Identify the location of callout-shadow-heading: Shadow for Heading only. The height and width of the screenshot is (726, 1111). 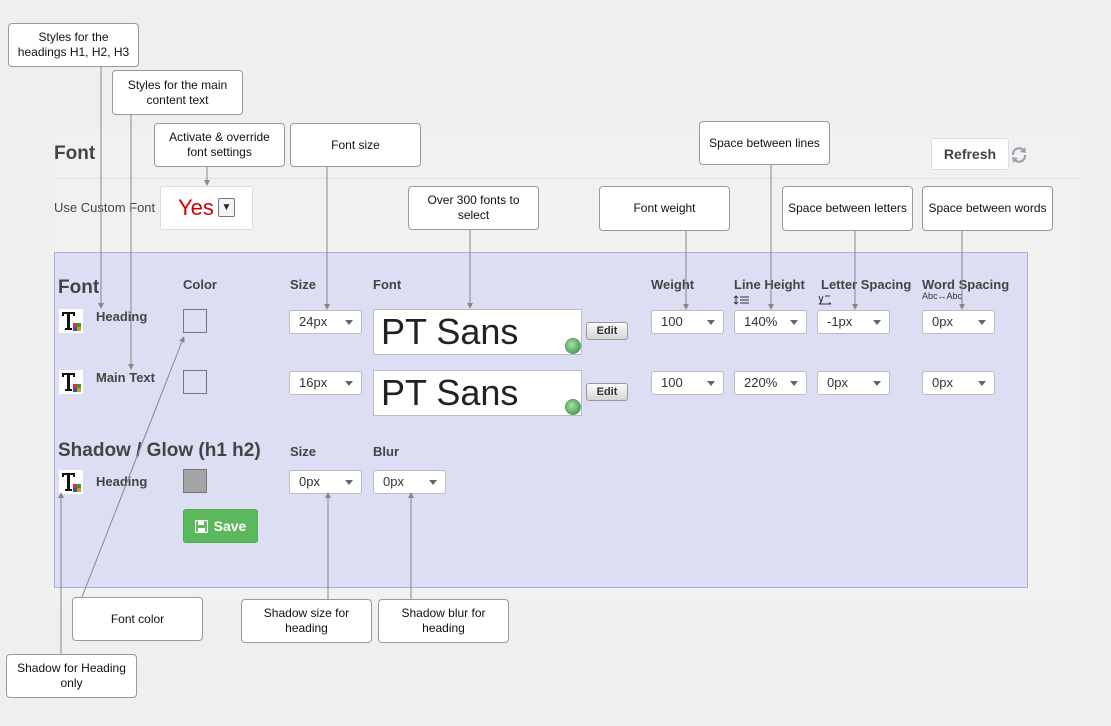
(71, 676).